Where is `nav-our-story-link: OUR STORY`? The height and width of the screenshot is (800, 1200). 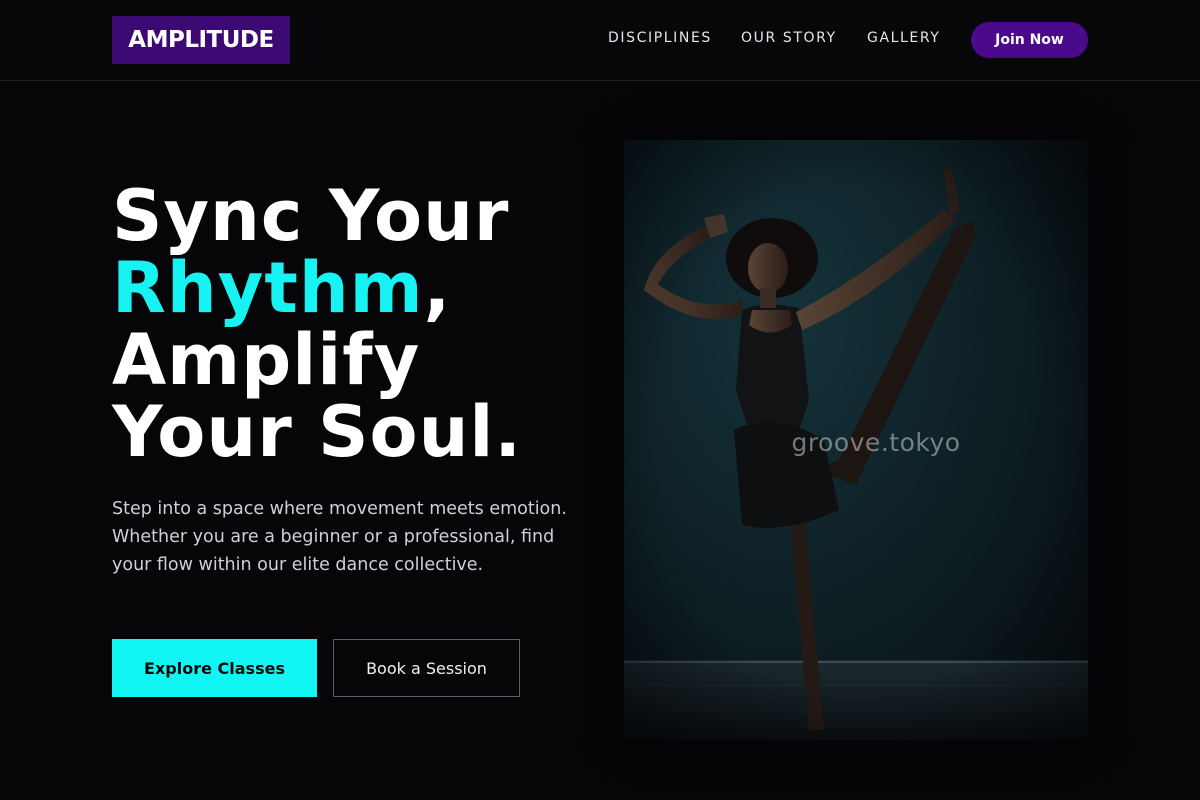
nav-our-story-link: OUR STORY is located at coordinates (789, 39).